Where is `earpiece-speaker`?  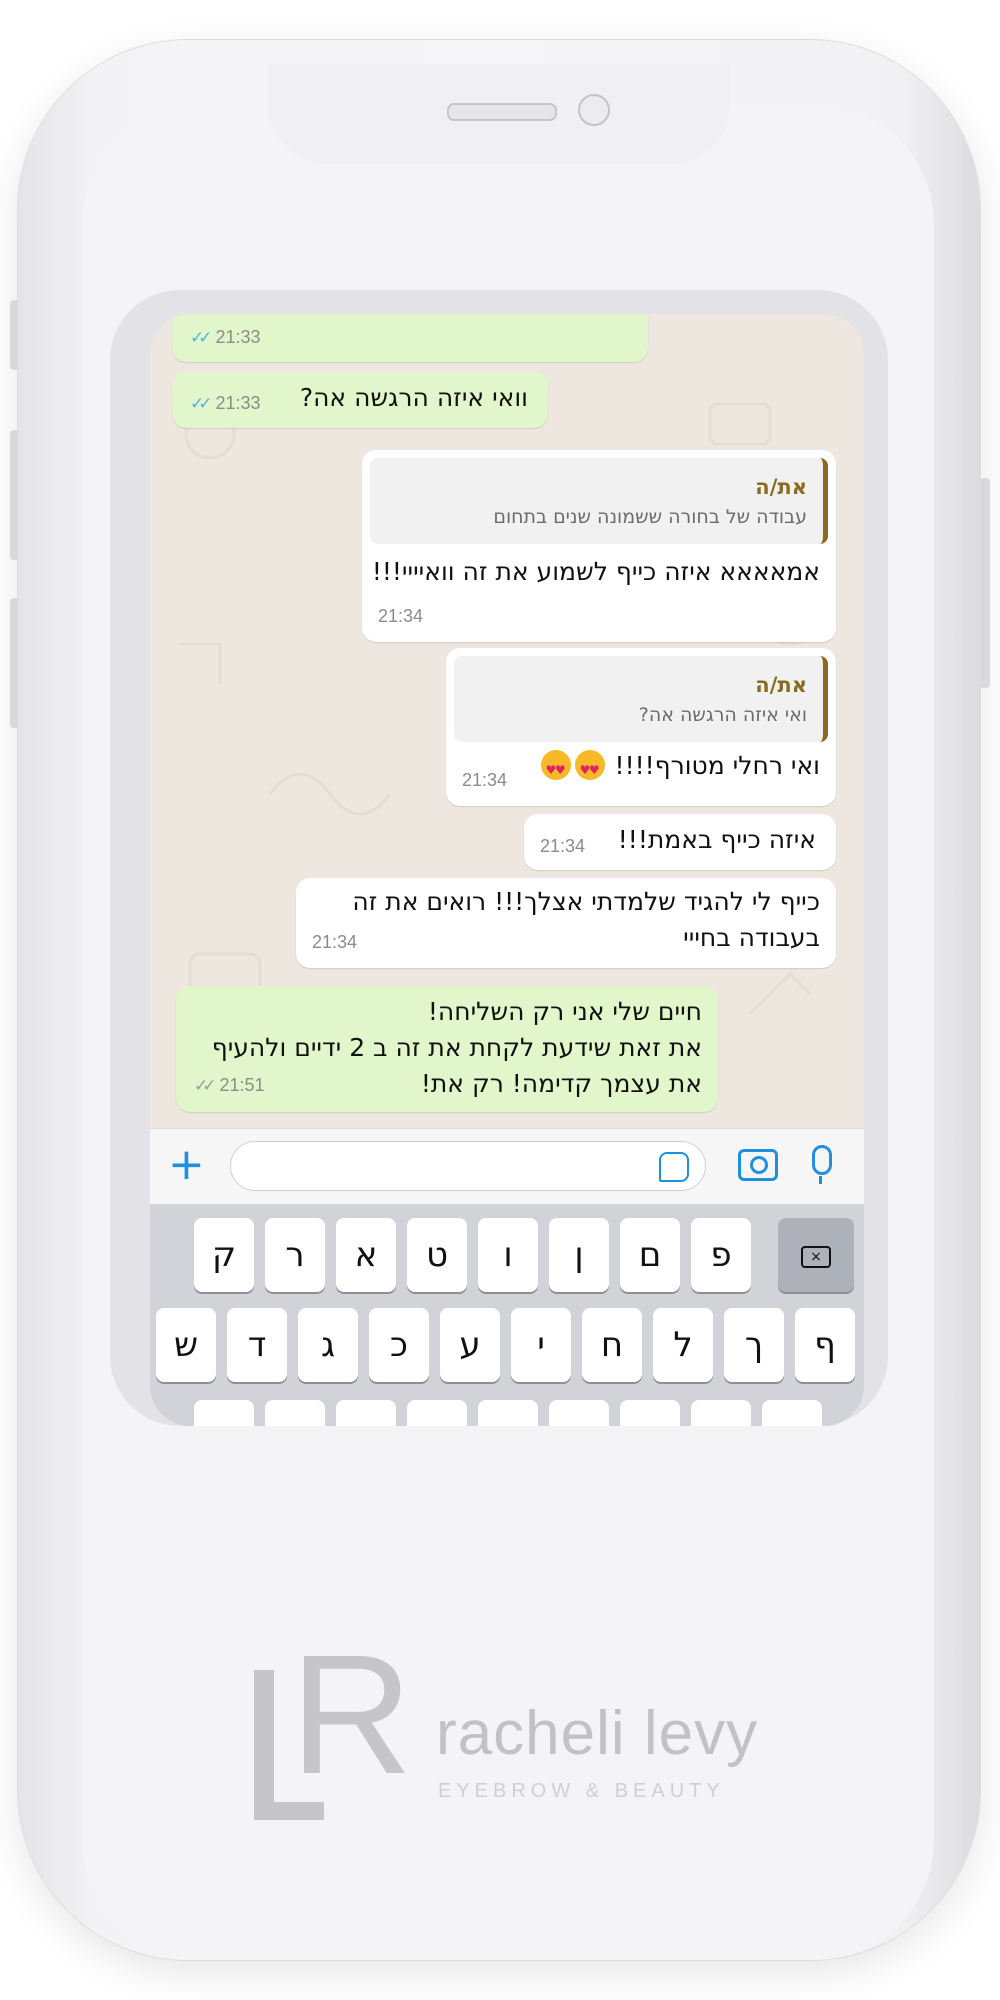 earpiece-speaker is located at coordinates (502, 112).